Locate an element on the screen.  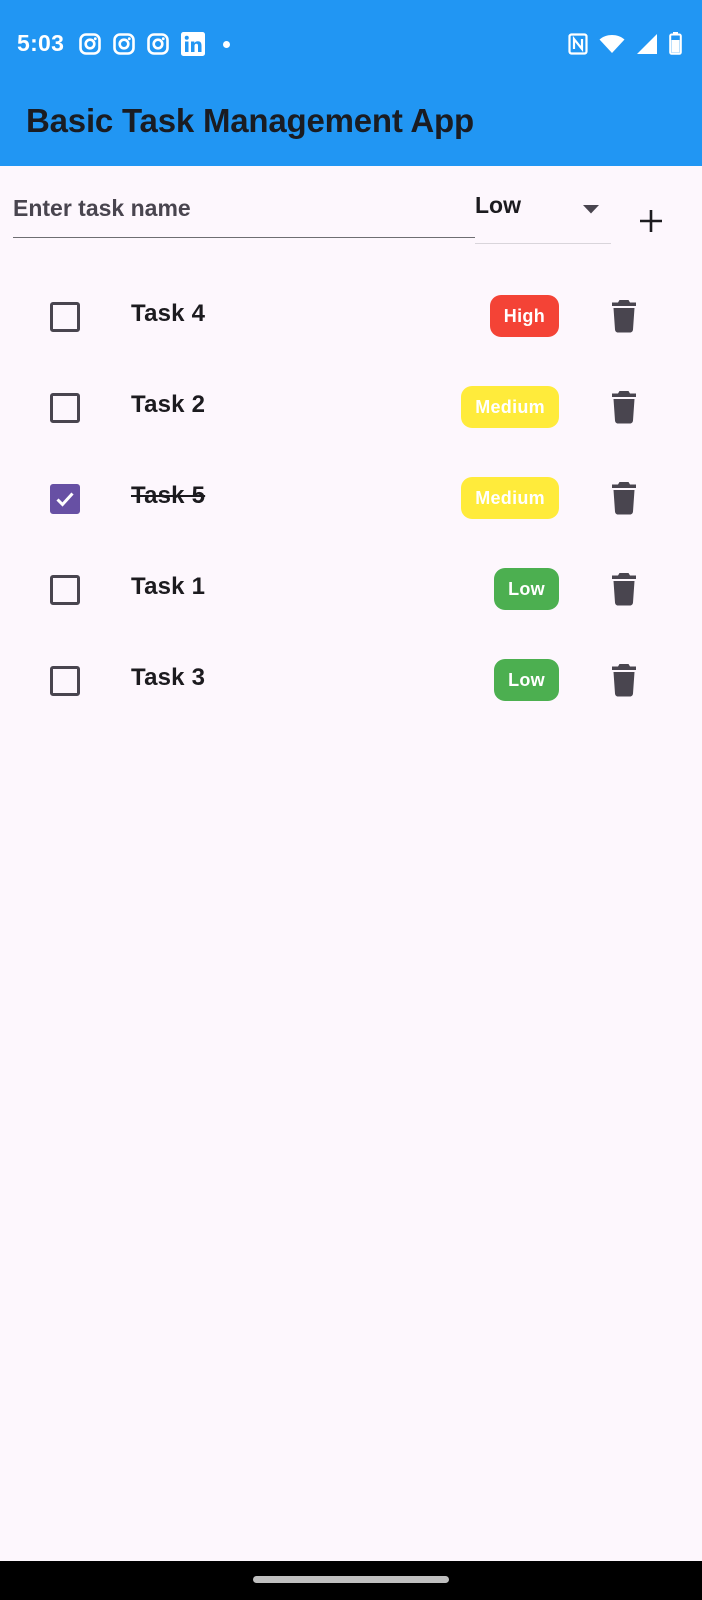
task-row: Task 4 High is located at coordinates (351, 315).